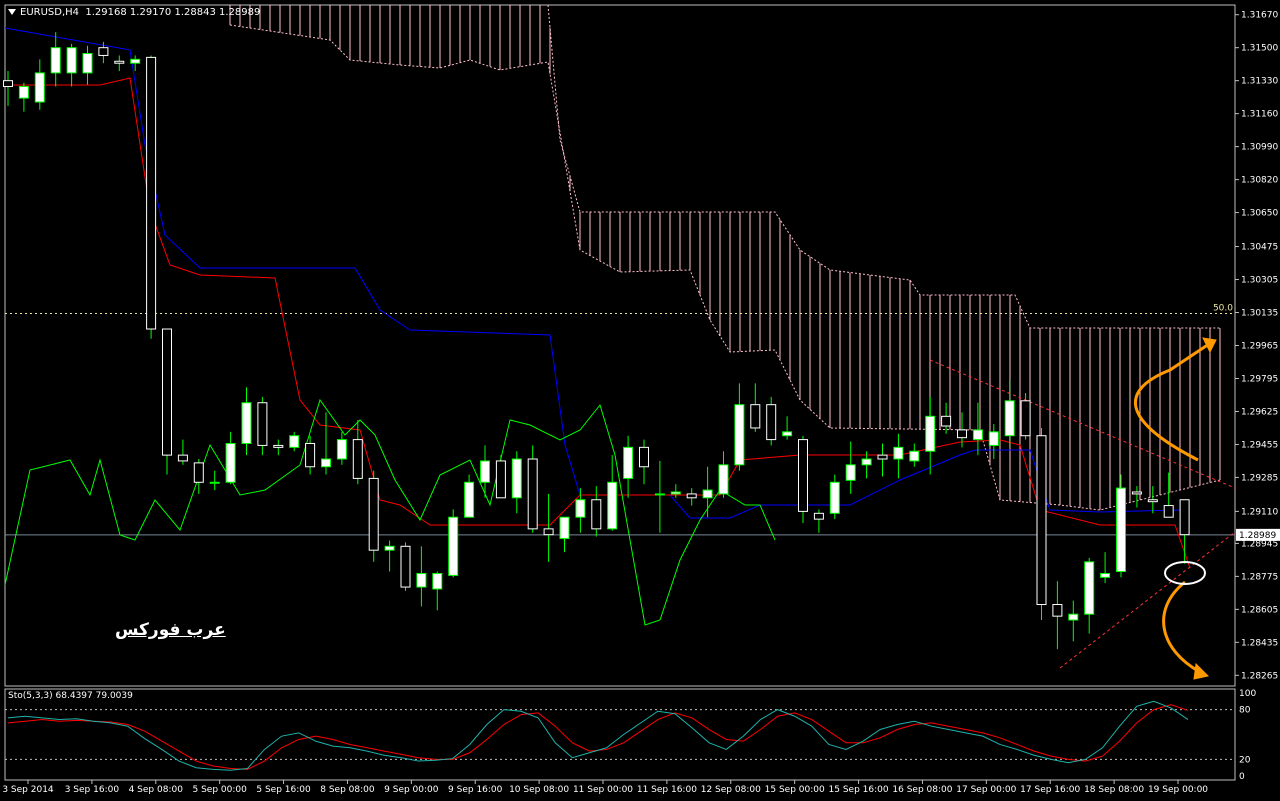 The width and height of the screenshot is (1280, 801). What do you see at coordinates (1259, 181) in the screenshot?
I see `y-tick-label: 1.30820` at bounding box center [1259, 181].